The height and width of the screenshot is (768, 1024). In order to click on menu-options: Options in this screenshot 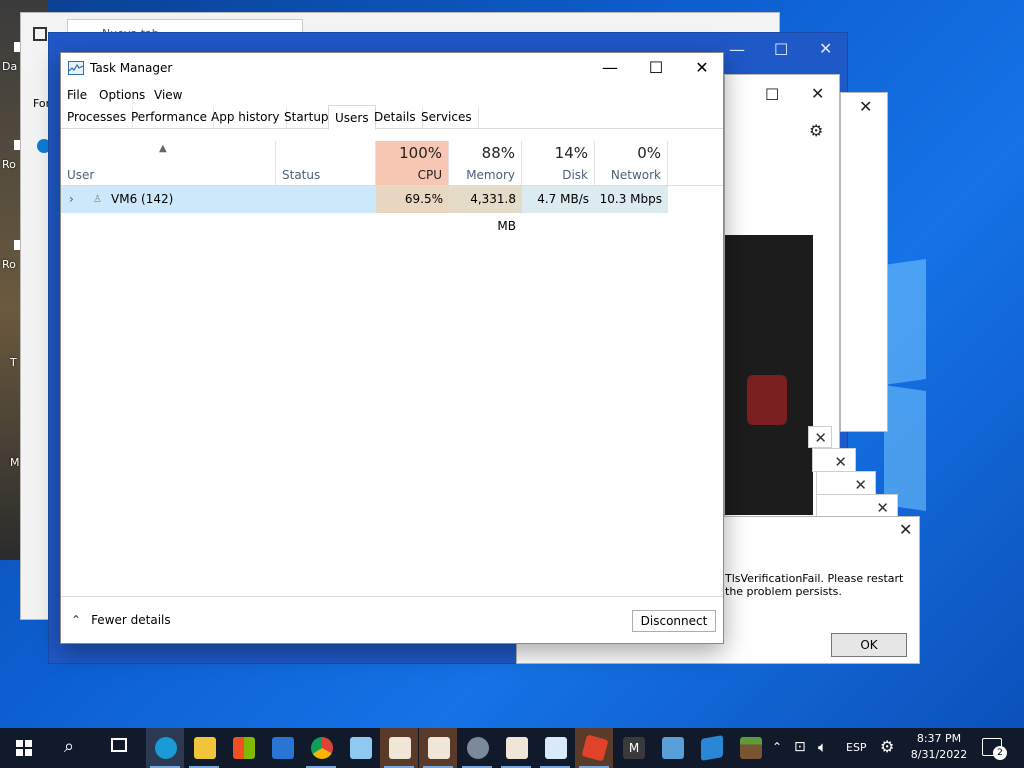, I will do `click(122, 95)`.